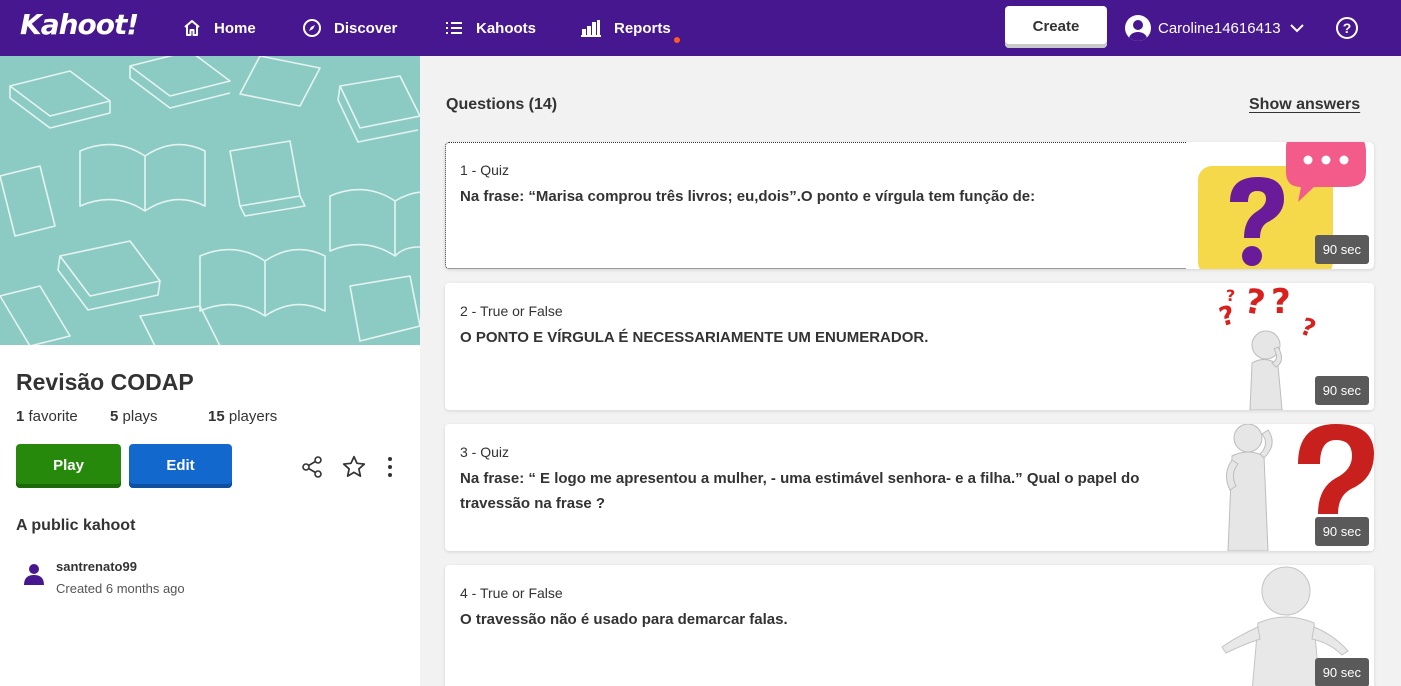 The width and height of the screenshot is (1401, 686). I want to click on nav-reports-label-wrap: Reports, so click(647, 31).